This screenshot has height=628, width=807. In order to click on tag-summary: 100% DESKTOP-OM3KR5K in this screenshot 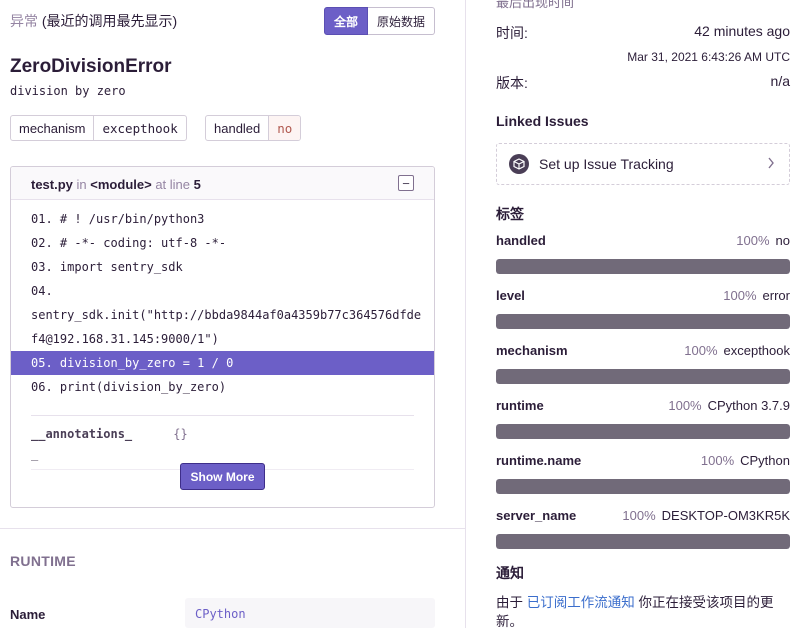, I will do `click(706, 516)`.